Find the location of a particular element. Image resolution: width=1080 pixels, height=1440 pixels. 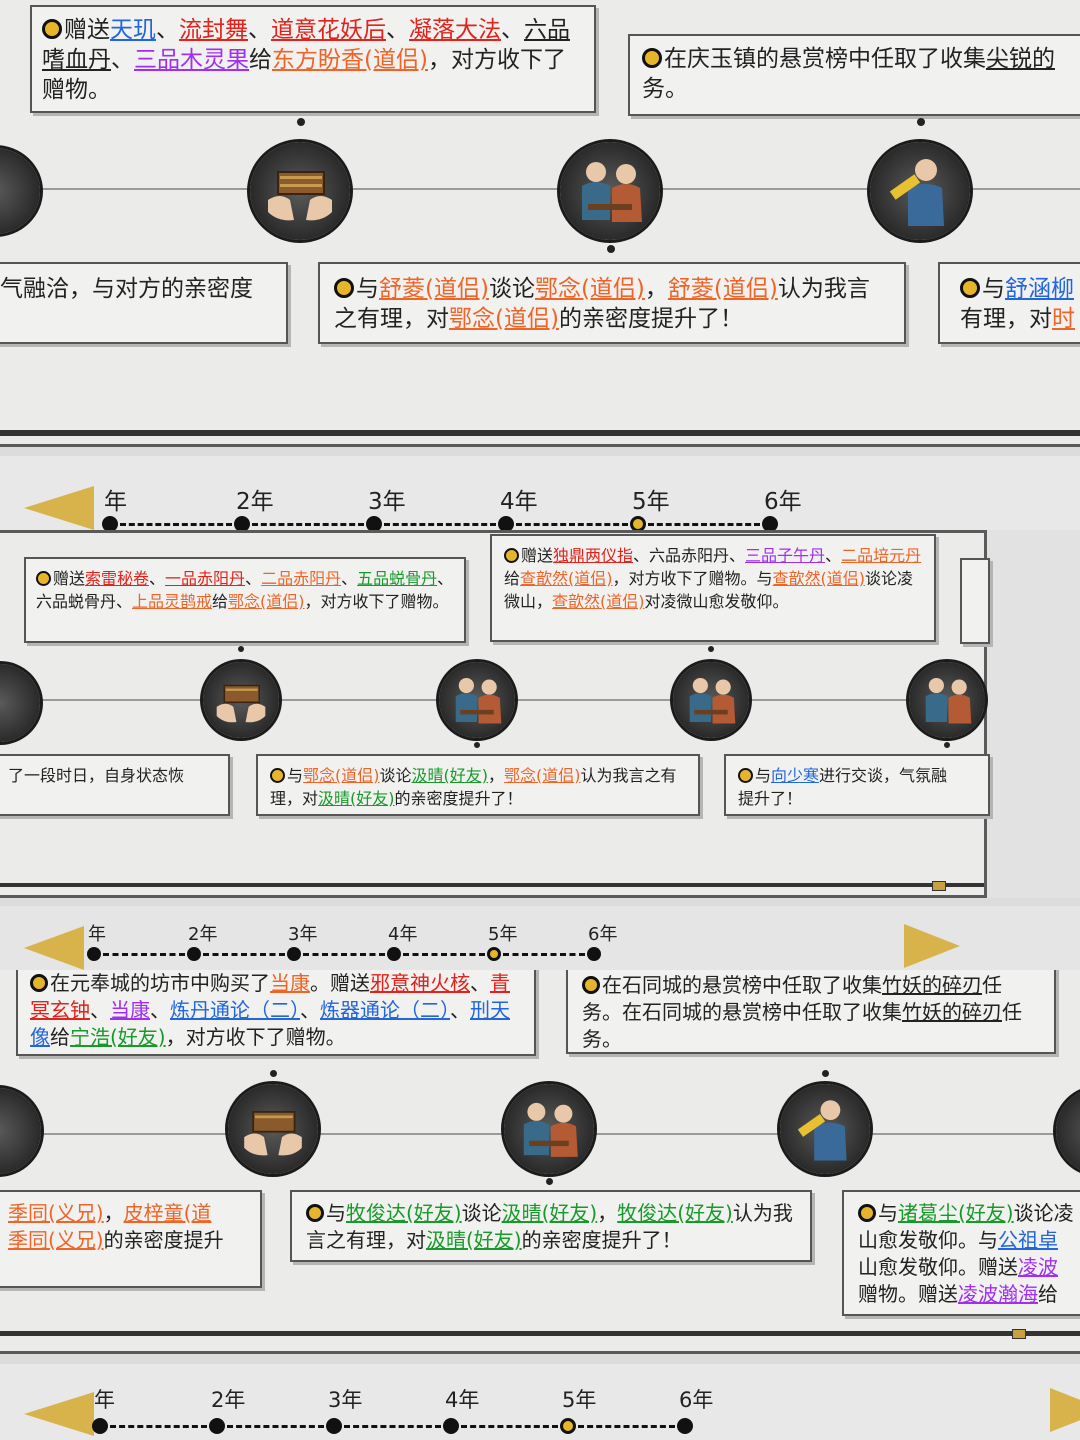

event-card: 在庆玉镇的悬赏榜中任取了收集尖锐的 务。 is located at coordinates (854, 75).